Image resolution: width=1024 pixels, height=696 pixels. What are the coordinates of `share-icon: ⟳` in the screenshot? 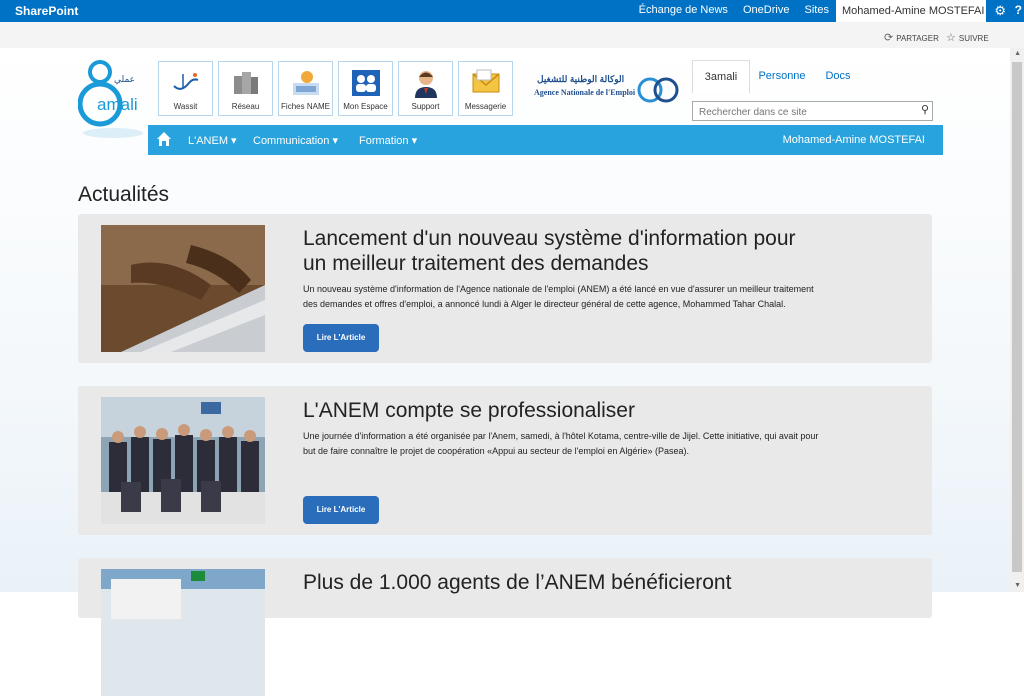 It's located at (889, 38).